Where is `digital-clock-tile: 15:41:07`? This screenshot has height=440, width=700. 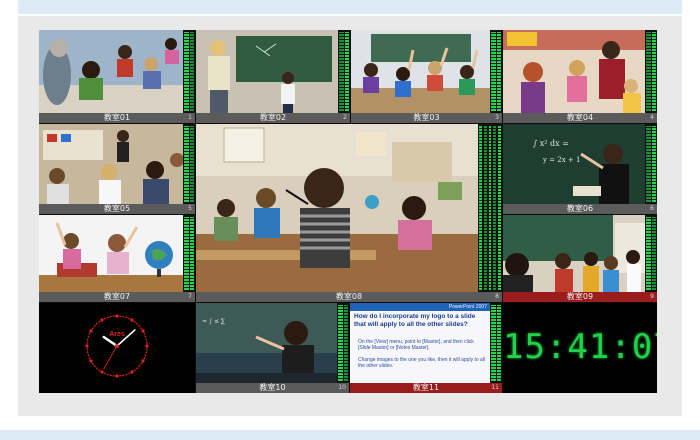 digital-clock-tile: 15:41:07 is located at coordinates (580, 348).